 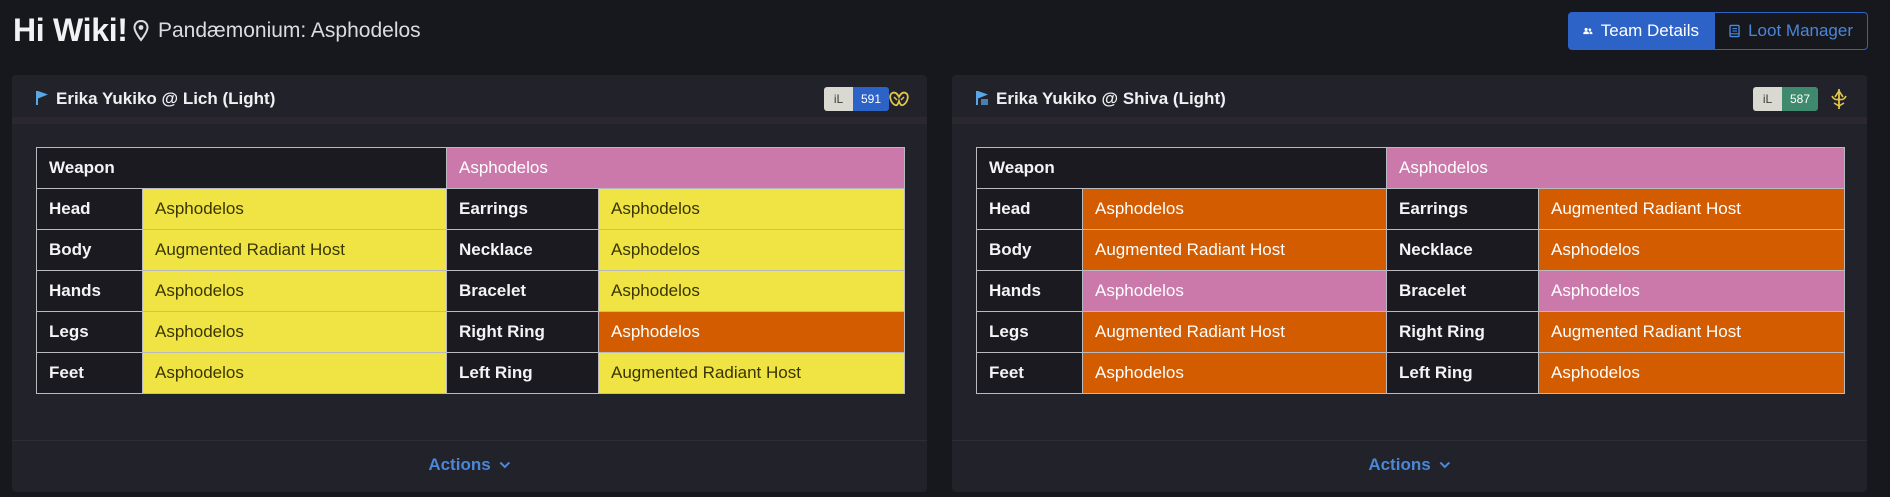 What do you see at coordinates (1234, 332) in the screenshot?
I see `slot-value-legs: Augmented Radiant Host` at bounding box center [1234, 332].